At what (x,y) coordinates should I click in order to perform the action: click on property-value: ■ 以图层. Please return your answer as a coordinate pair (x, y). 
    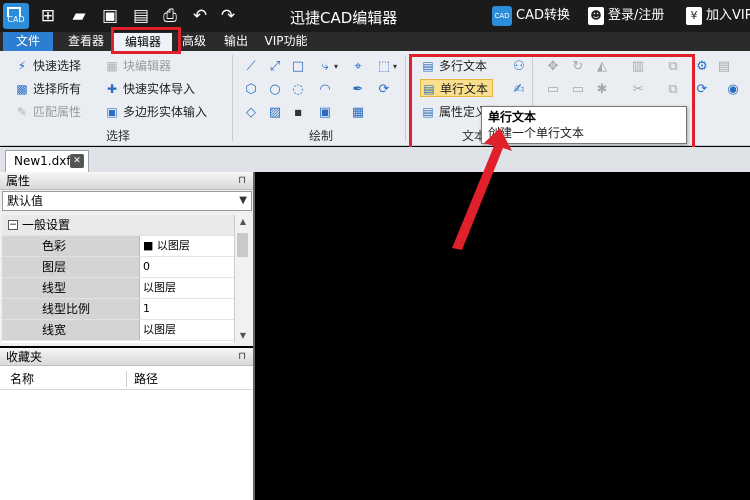
    Looking at the image, I should click on (165, 246).